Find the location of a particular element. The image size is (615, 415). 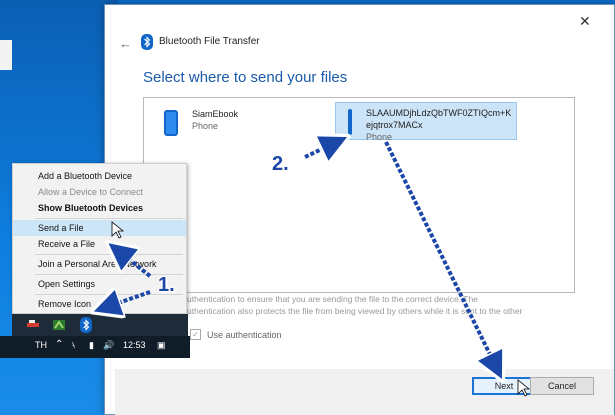

bluetooth-tray-icon is located at coordinates (86, 325).